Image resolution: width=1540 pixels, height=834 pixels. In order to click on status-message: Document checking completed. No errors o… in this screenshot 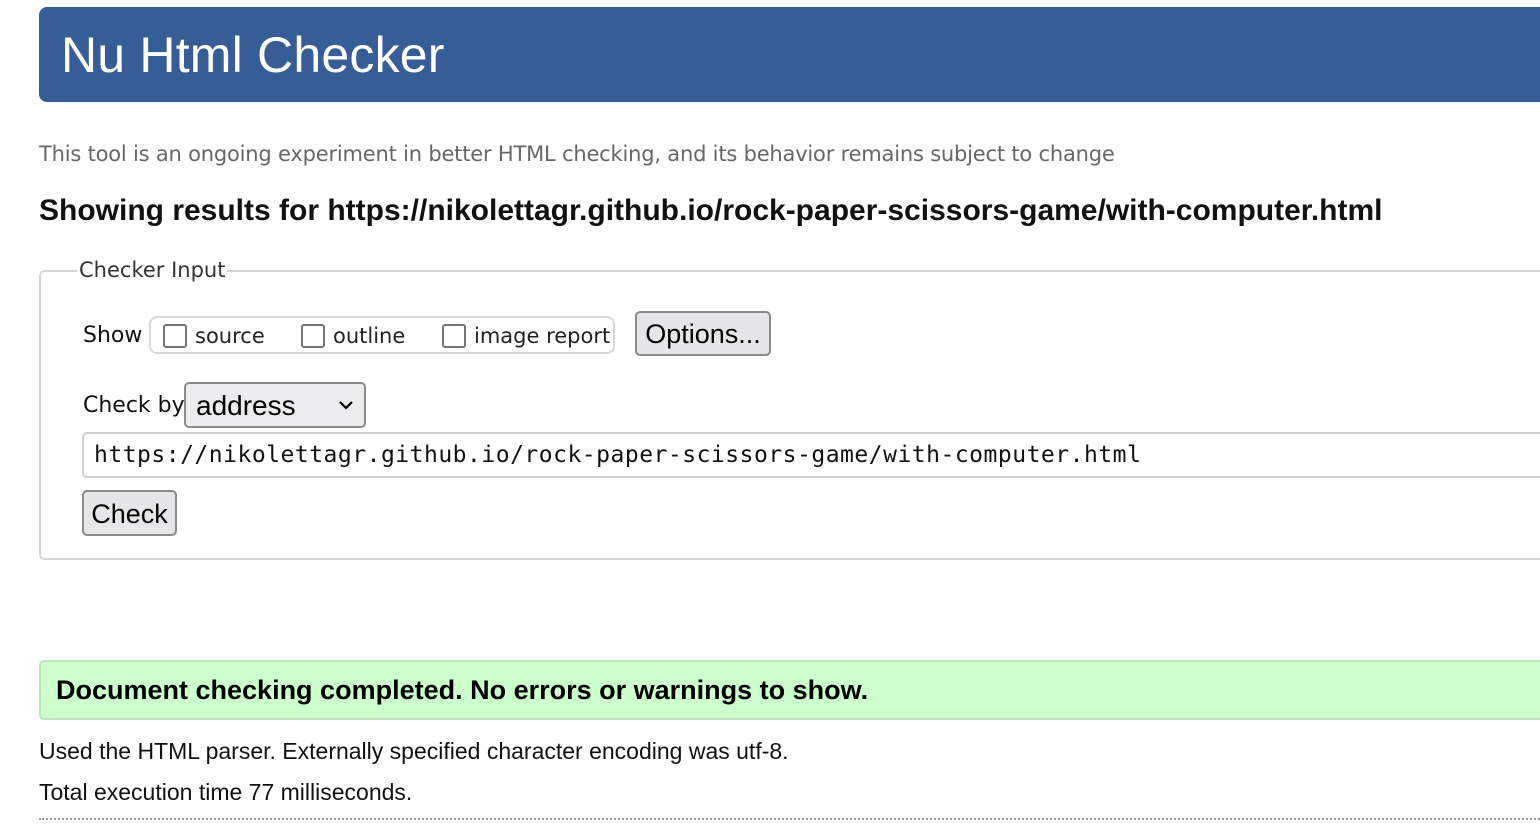, I will do `click(462, 690)`.